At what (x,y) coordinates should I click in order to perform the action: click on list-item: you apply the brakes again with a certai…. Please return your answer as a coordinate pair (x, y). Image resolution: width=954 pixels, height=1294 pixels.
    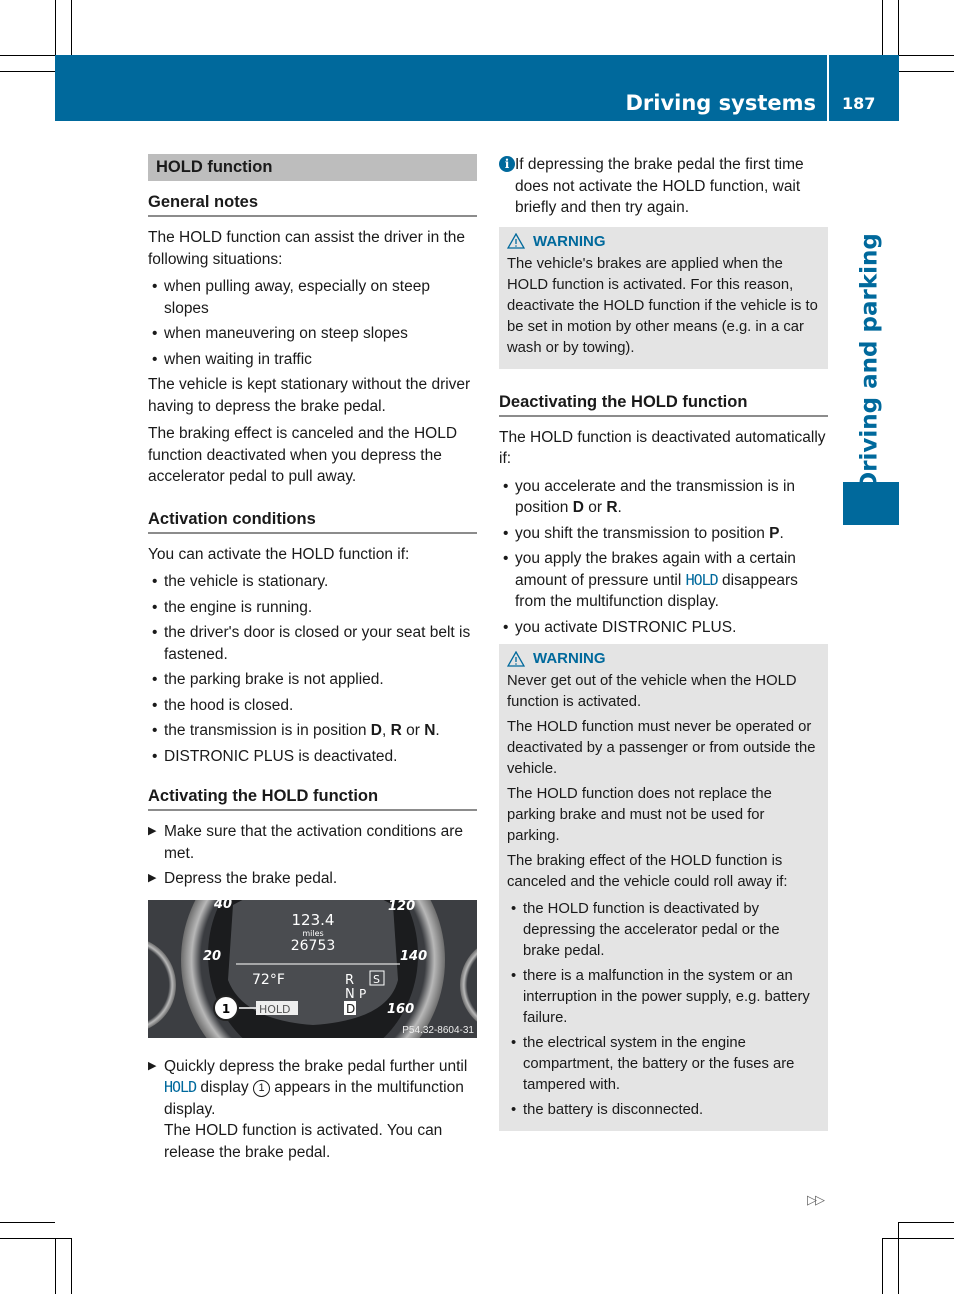
    Looking at the image, I should click on (663, 580).